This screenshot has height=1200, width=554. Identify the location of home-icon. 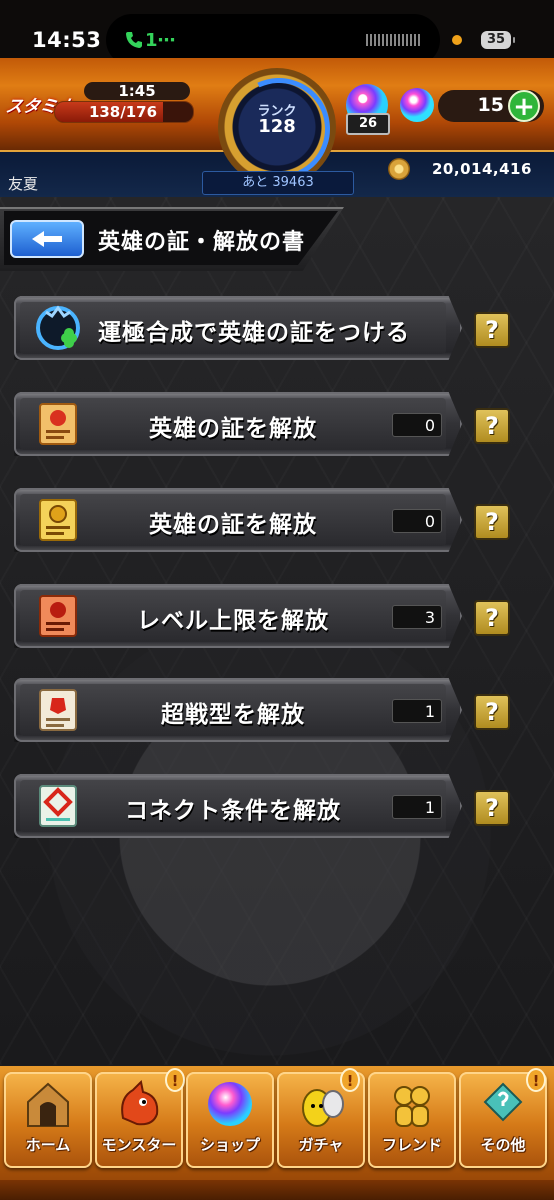
(48, 1104).